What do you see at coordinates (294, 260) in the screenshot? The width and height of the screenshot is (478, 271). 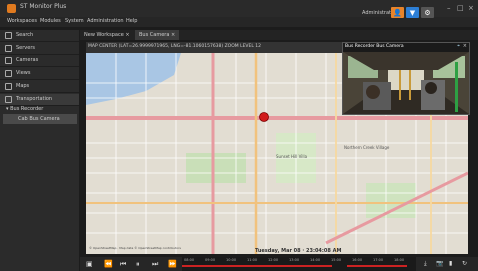 I see `timeline-tick: 13:00` at bounding box center [294, 260].